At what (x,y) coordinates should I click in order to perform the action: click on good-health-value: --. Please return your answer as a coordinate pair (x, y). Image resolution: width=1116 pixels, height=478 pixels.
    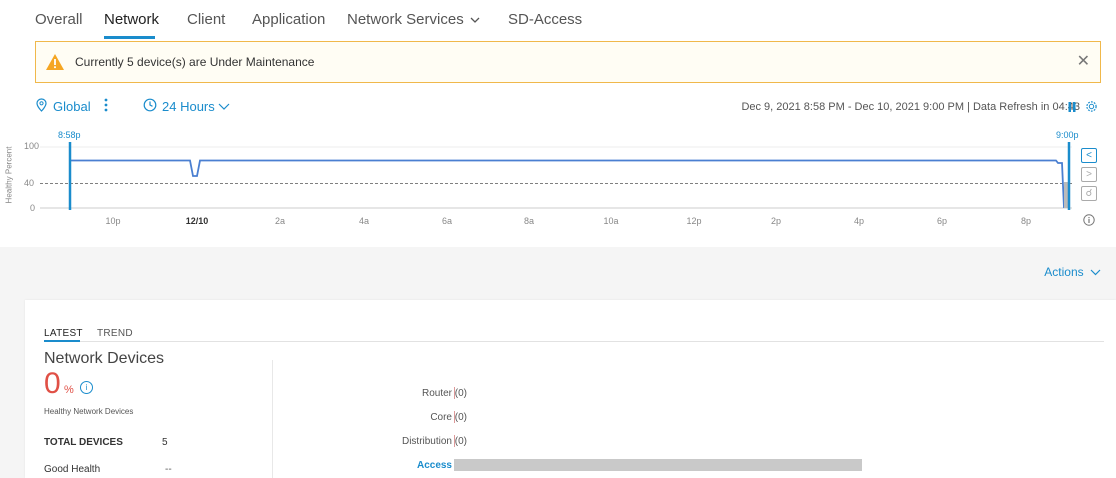
    Looking at the image, I should click on (168, 469).